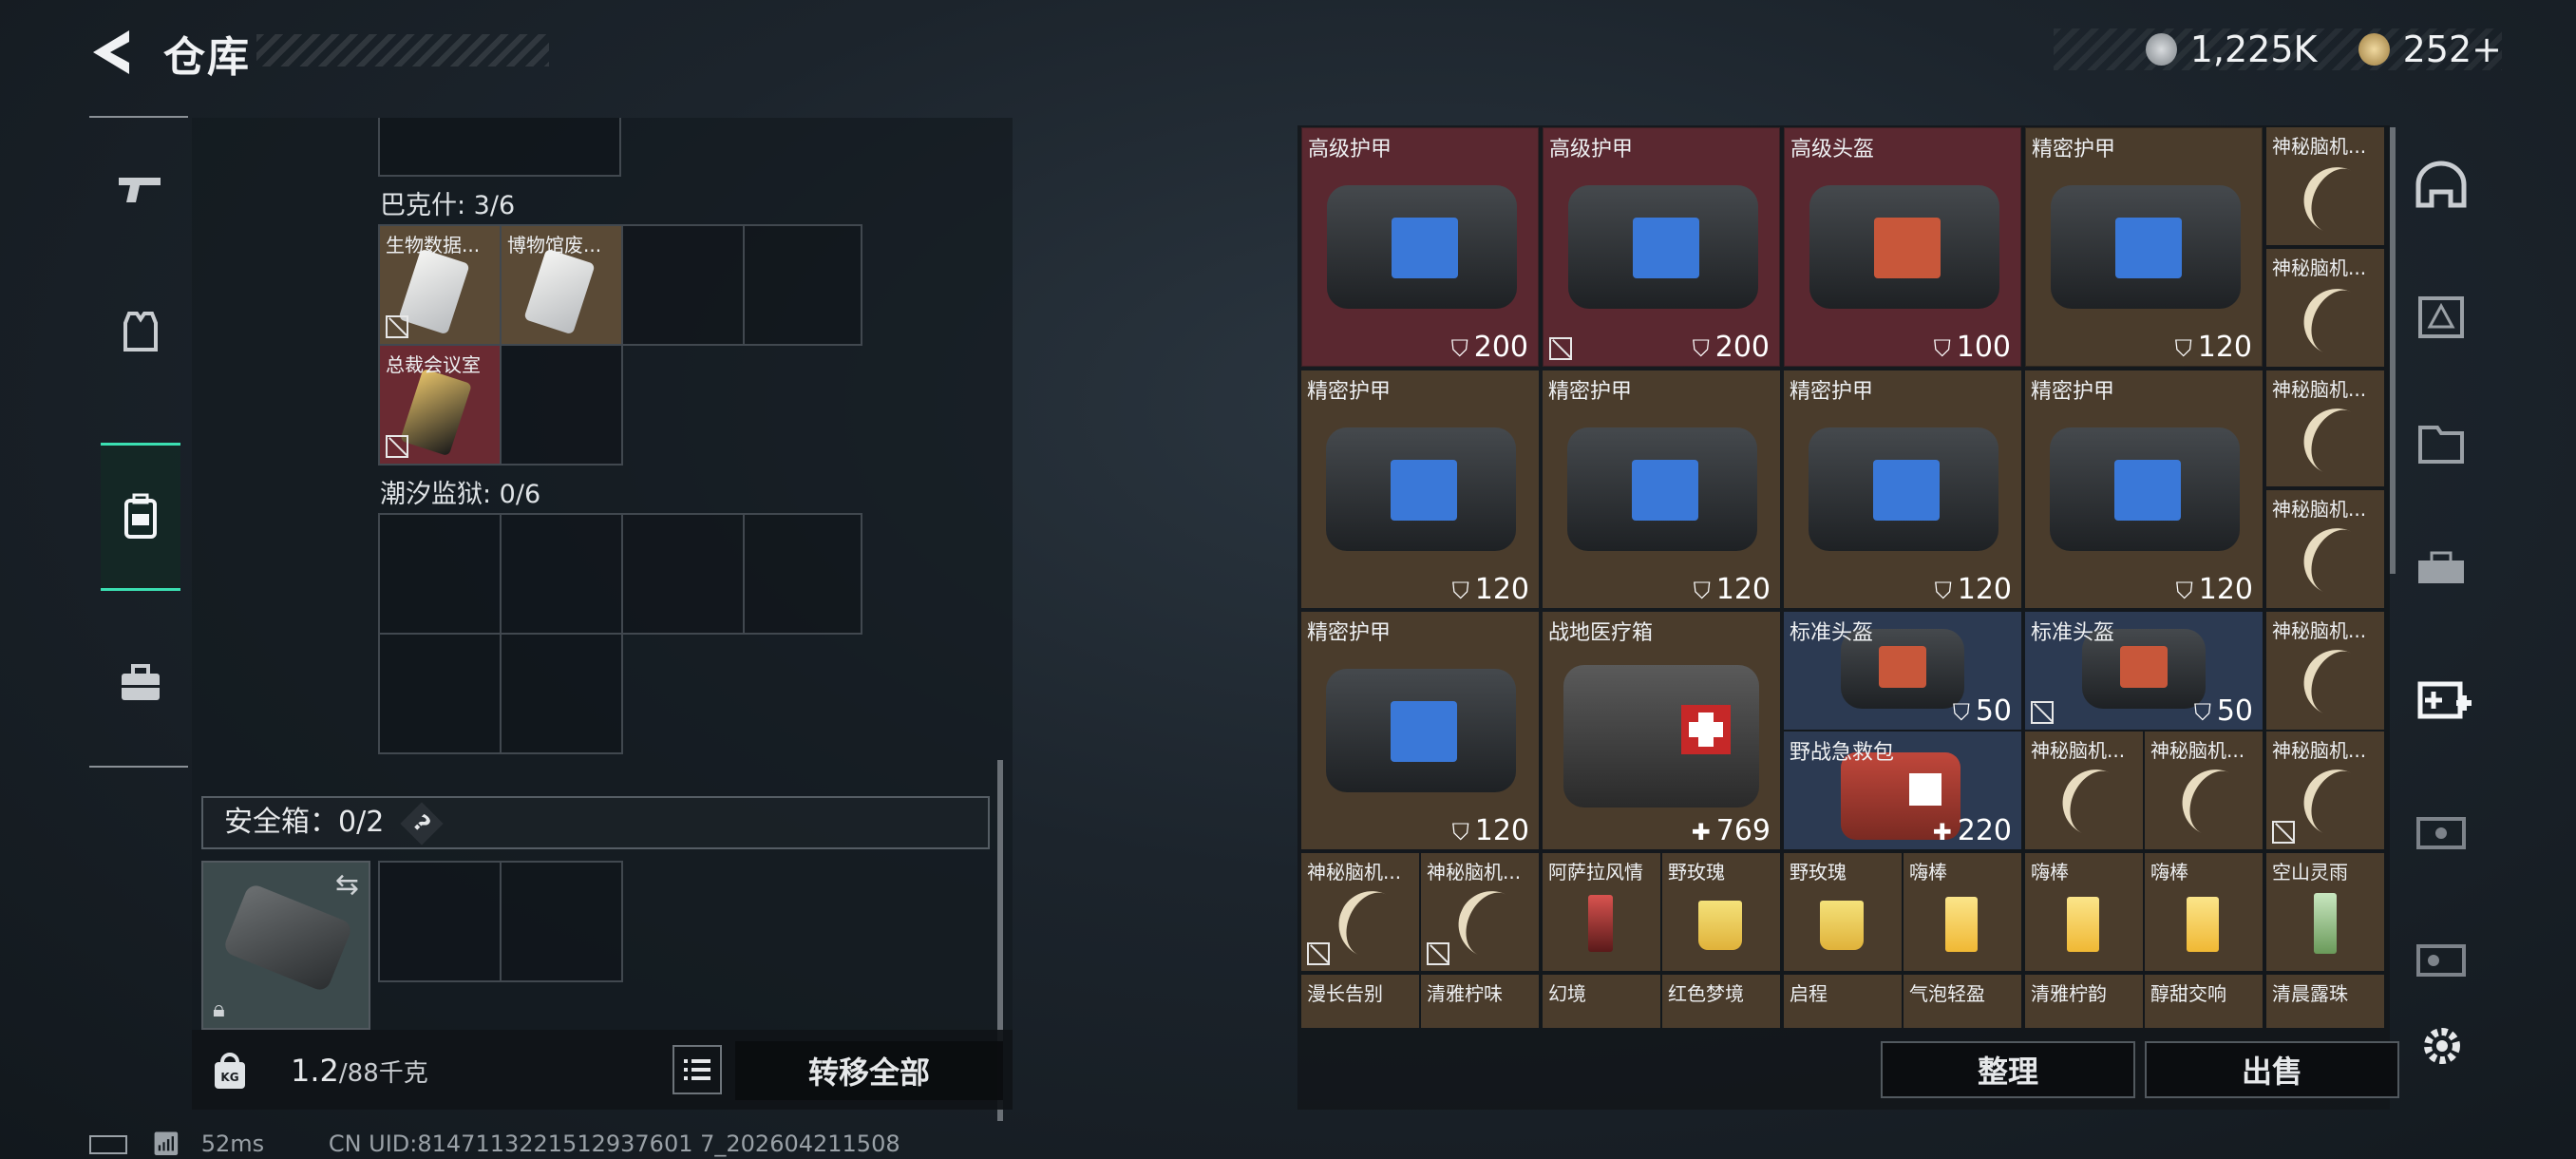 This screenshot has height=1159, width=2576. I want to click on sell-button: 出售, so click(2272, 1069).